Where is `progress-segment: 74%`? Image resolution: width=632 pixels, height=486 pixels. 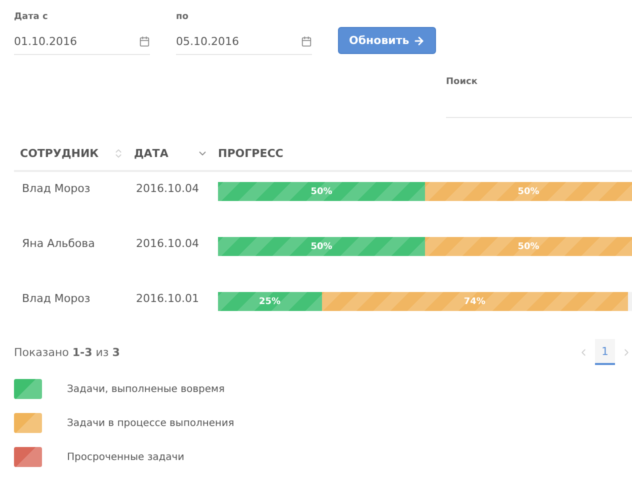 progress-segment: 74% is located at coordinates (475, 301).